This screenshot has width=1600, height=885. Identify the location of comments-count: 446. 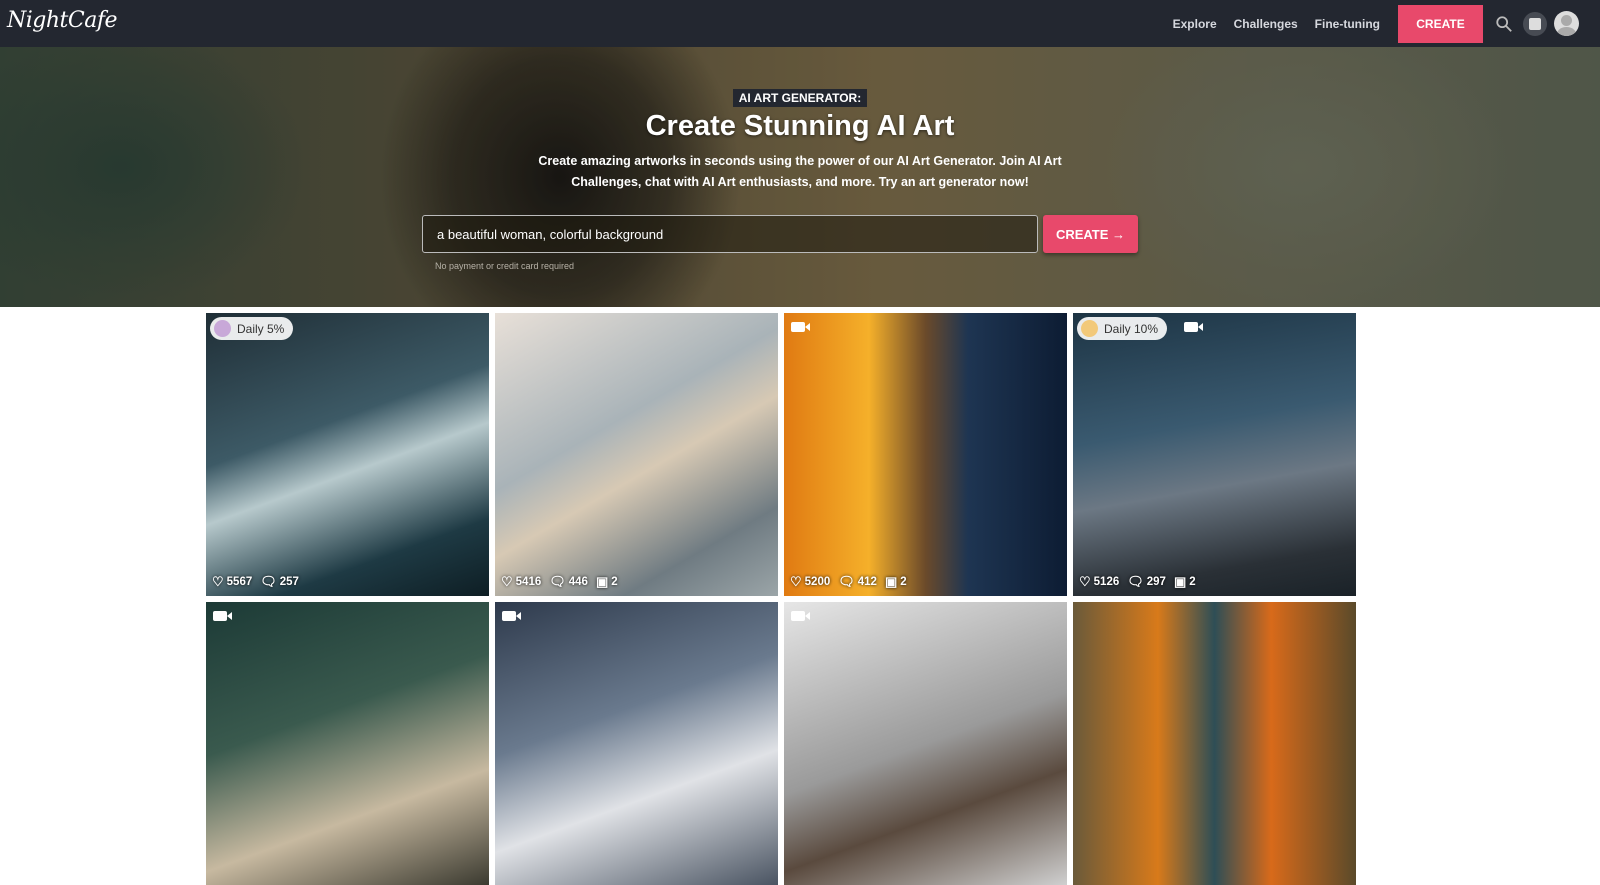
(578, 582).